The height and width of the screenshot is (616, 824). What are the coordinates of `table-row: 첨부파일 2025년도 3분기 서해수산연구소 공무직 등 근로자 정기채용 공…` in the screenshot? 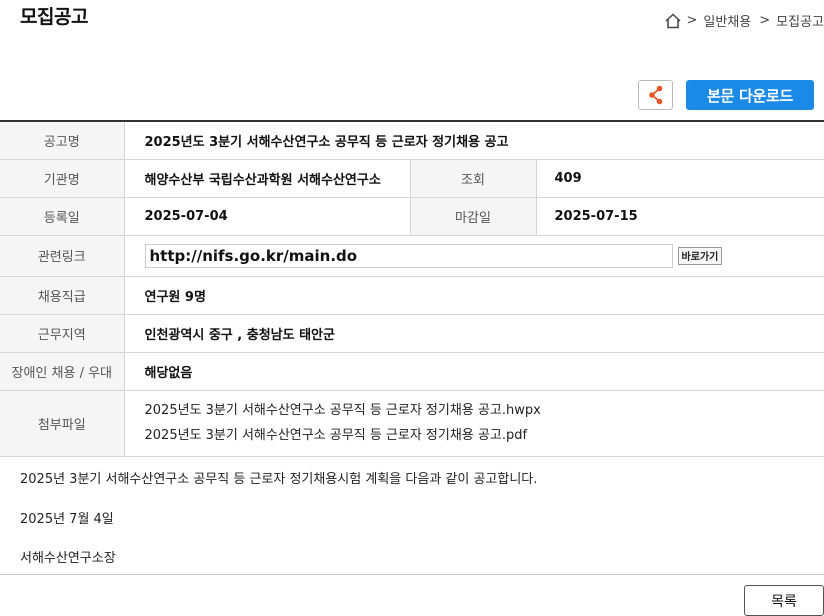 It's located at (412, 423).